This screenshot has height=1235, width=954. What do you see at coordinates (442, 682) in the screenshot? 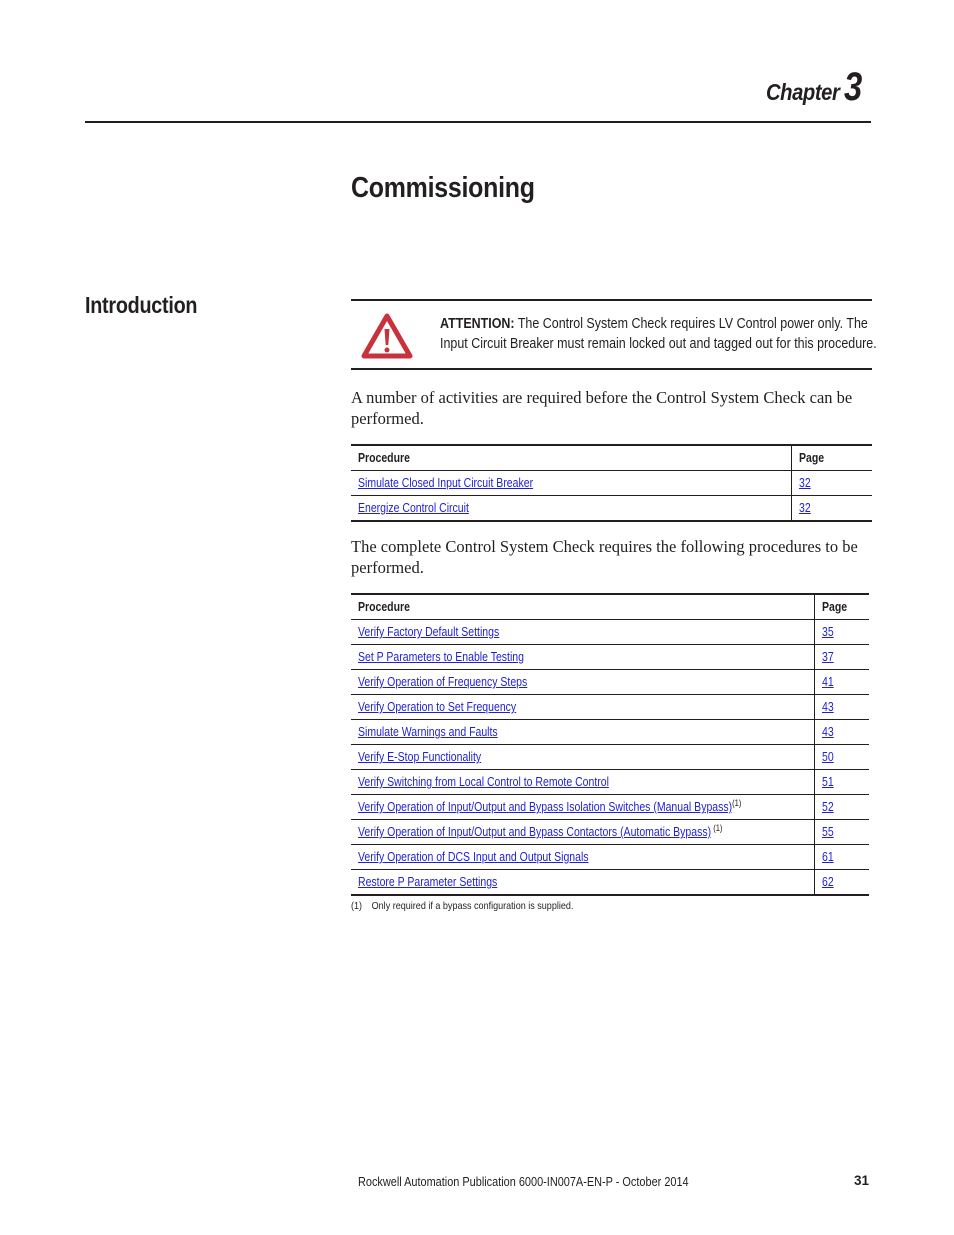
I see `procedure-link: Verify Operation of Frequency Steps` at bounding box center [442, 682].